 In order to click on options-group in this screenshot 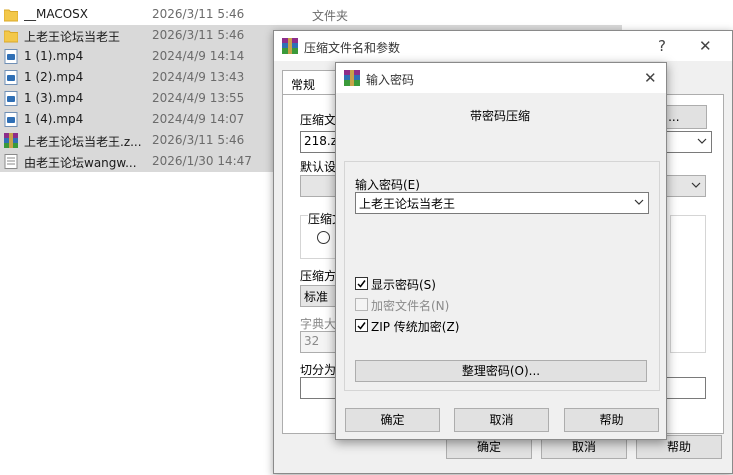, I will do `click(688, 284)`.